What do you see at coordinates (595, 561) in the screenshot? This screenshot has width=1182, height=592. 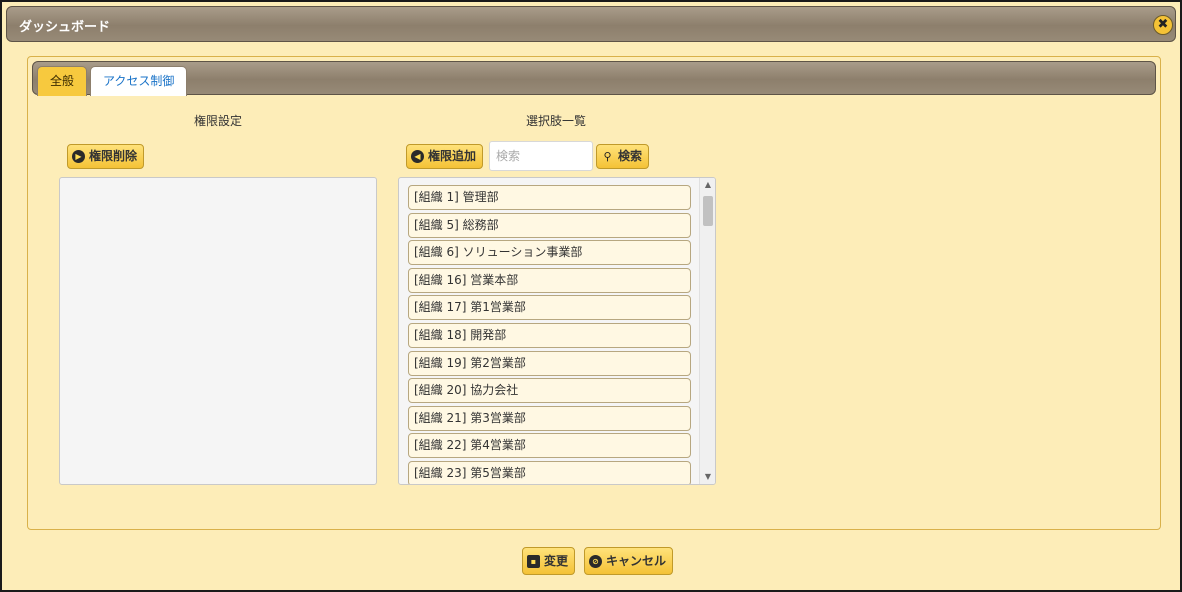 I see `cancel-icon: ⊘` at bounding box center [595, 561].